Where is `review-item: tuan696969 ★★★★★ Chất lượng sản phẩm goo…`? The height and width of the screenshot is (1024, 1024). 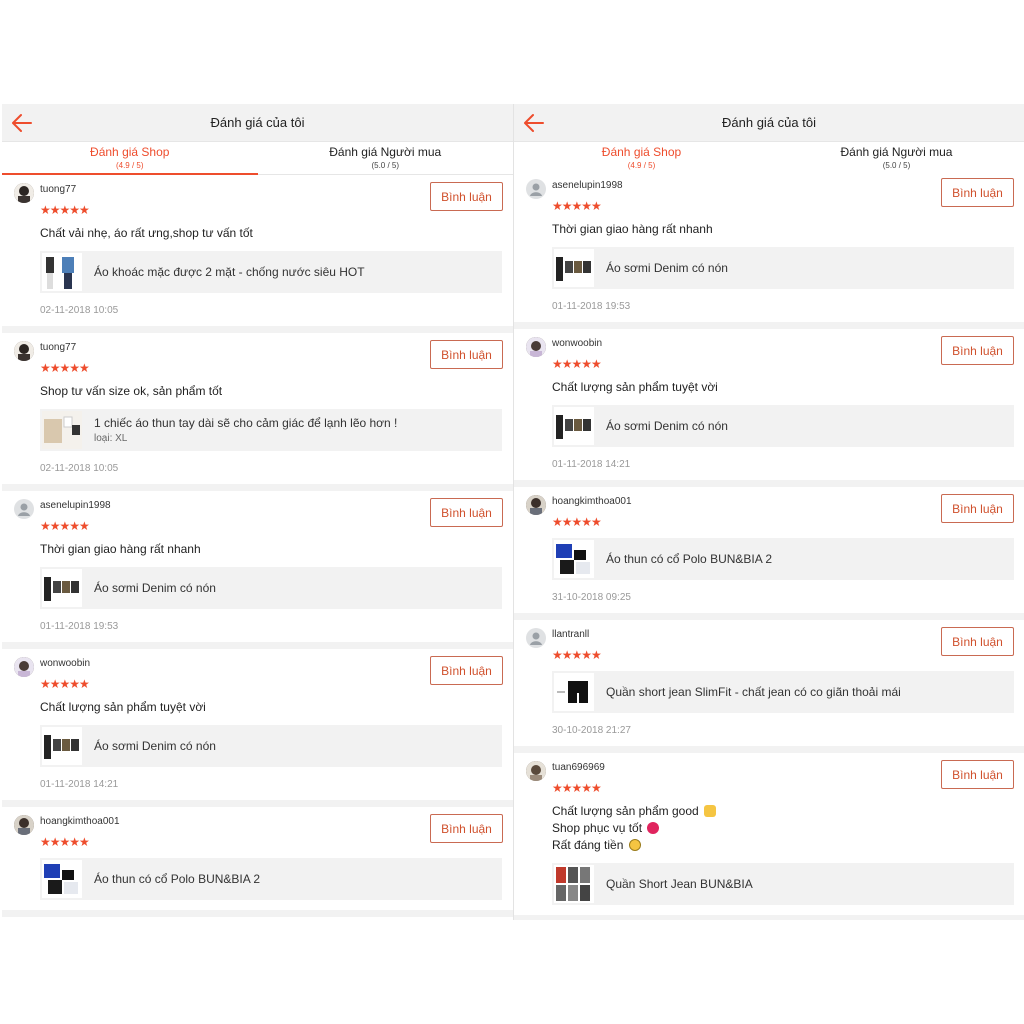 review-item: tuan696969 ★★★★★ Chất lượng sản phẩm goo… is located at coordinates (769, 836).